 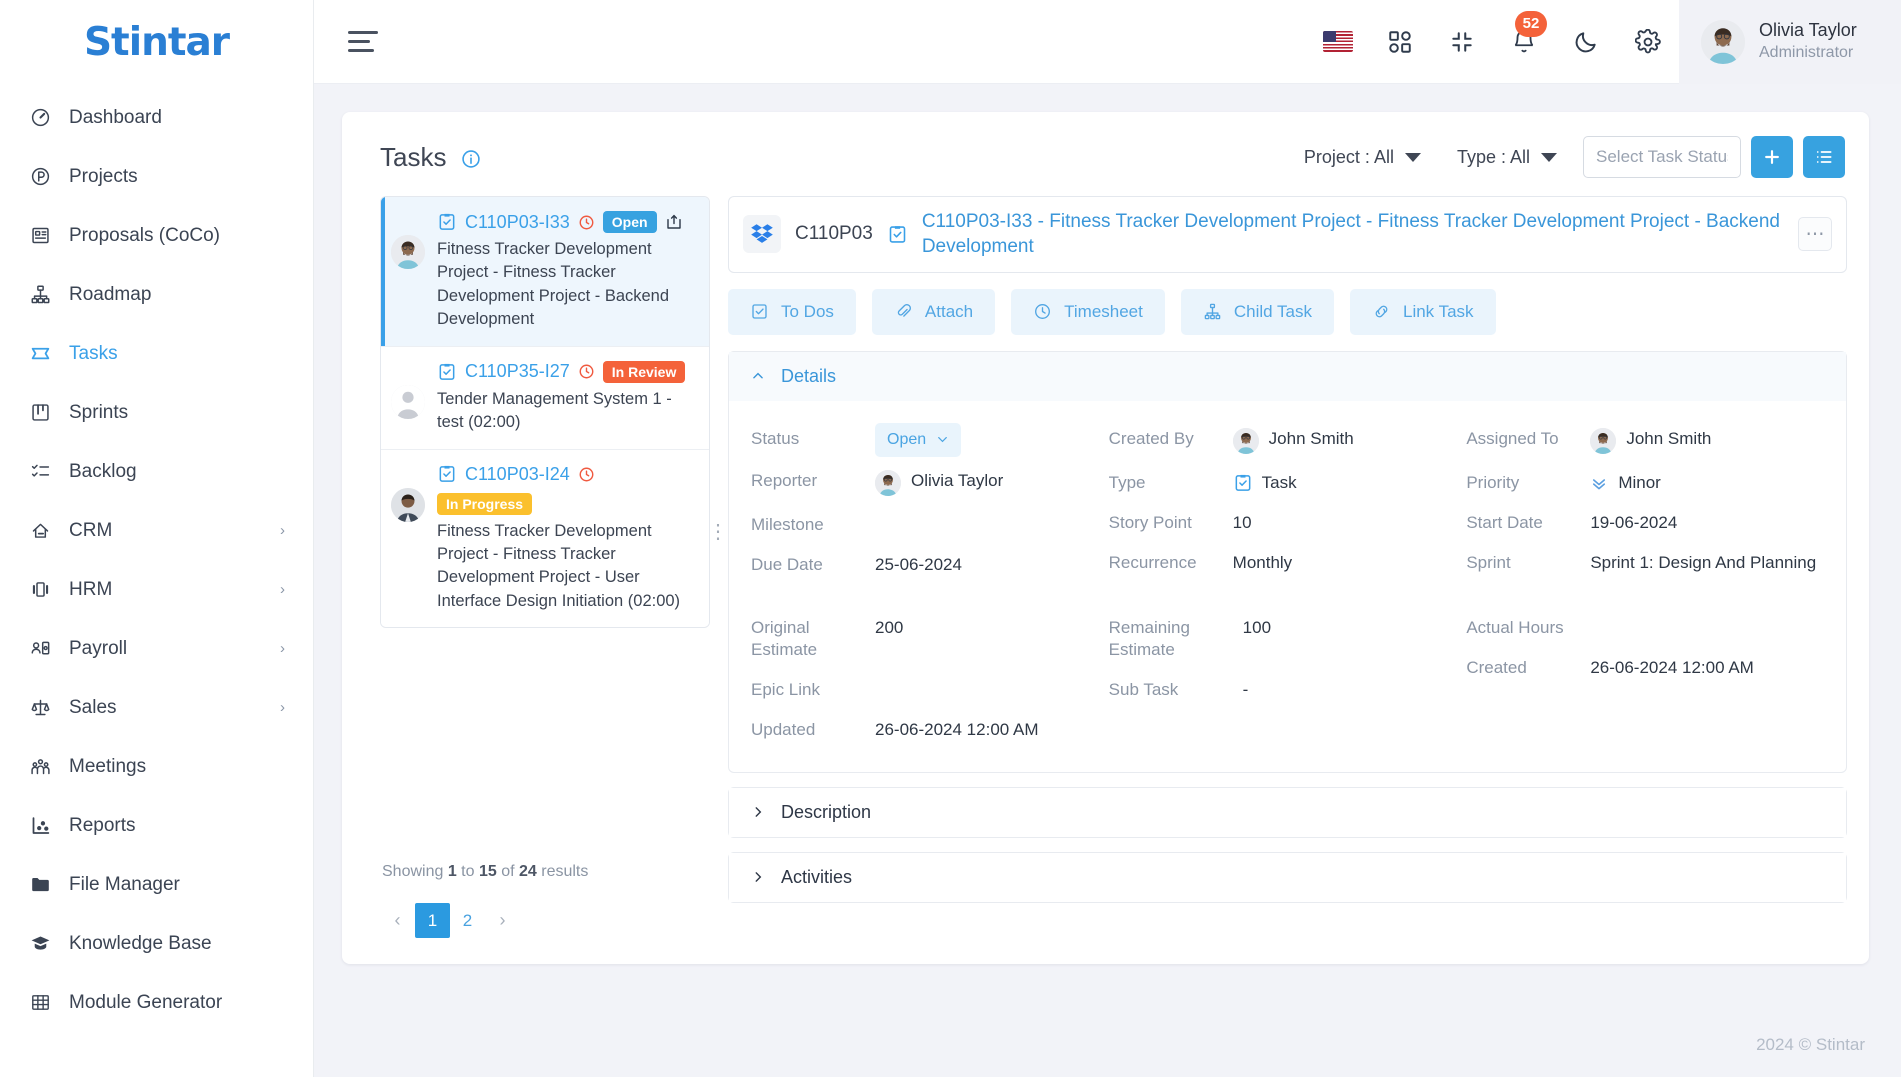 What do you see at coordinates (1512, 438) in the screenshot?
I see `field-label: Assigned To` at bounding box center [1512, 438].